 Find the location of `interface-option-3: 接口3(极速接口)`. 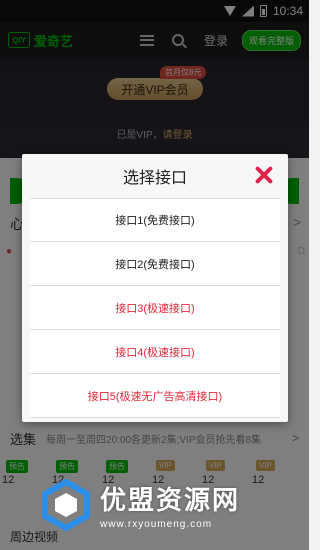

interface-option-3: 接口3(极速接口) is located at coordinates (155, 308).